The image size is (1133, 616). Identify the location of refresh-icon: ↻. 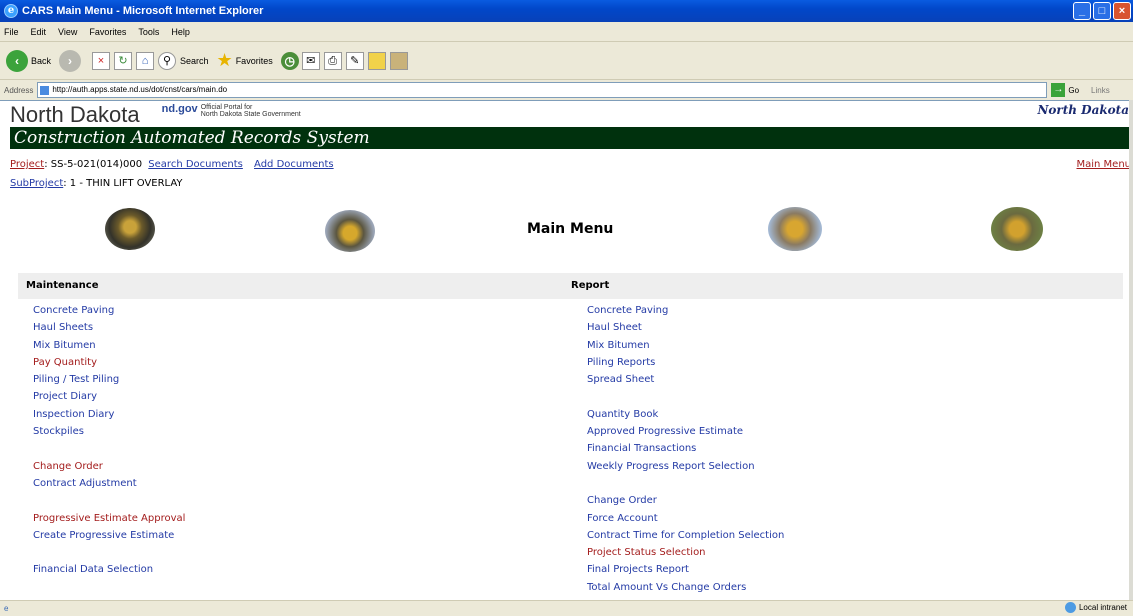
(123, 60).